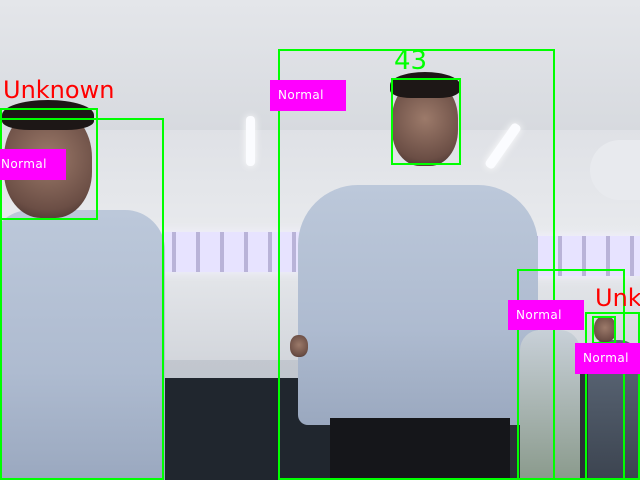  I want to click on person-label-clip: Unknown, so click(617, 301).